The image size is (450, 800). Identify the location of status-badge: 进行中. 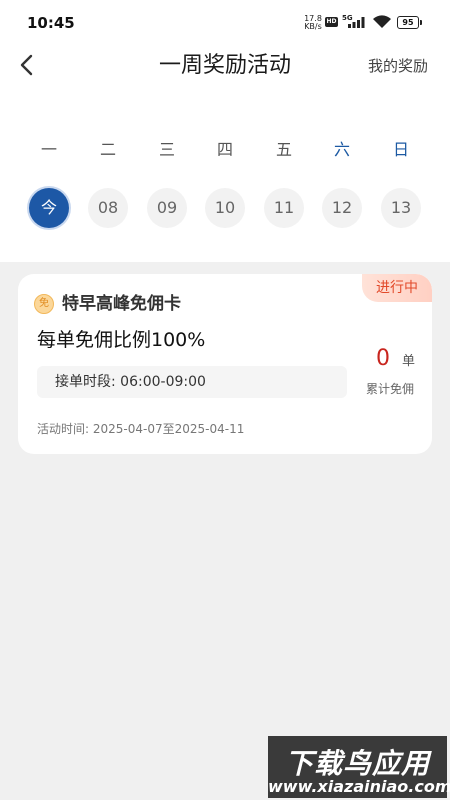
(397, 288).